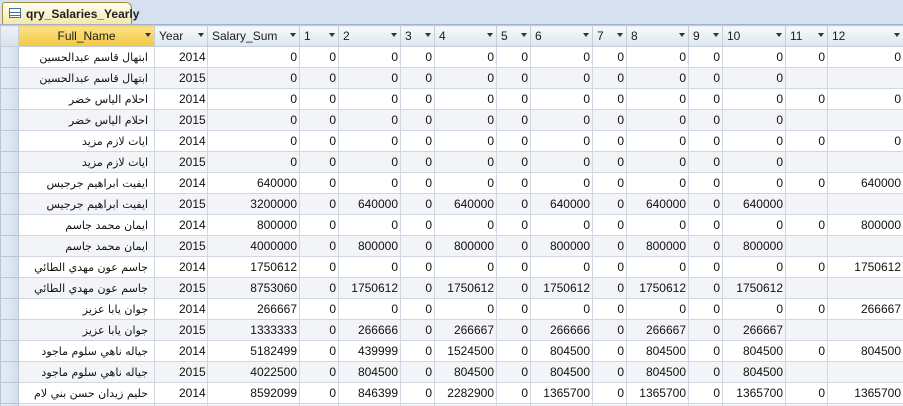 This screenshot has height=406, width=903. I want to click on cell-4: 0, so click(465, 120).